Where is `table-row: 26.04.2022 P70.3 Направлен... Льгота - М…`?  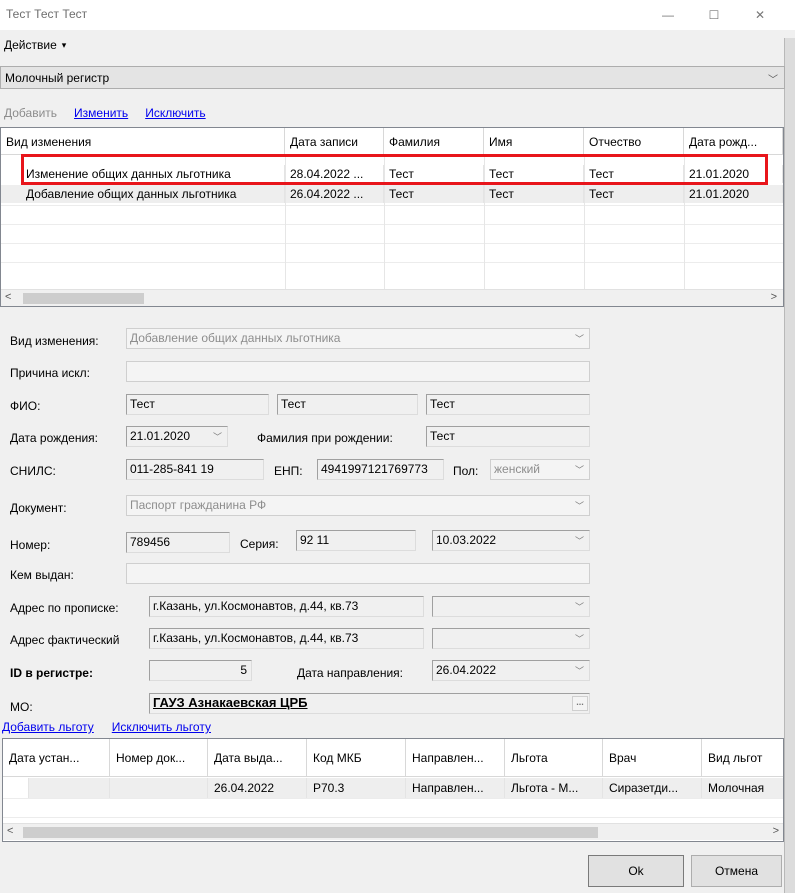
table-row: 26.04.2022 P70.3 Направлен... Льгота - М… is located at coordinates (393, 788).